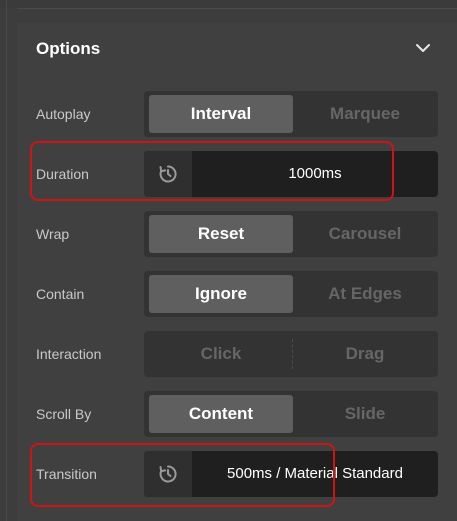  Describe the element at coordinates (237, 8) in the screenshot. I see `panel-top-divider` at that location.